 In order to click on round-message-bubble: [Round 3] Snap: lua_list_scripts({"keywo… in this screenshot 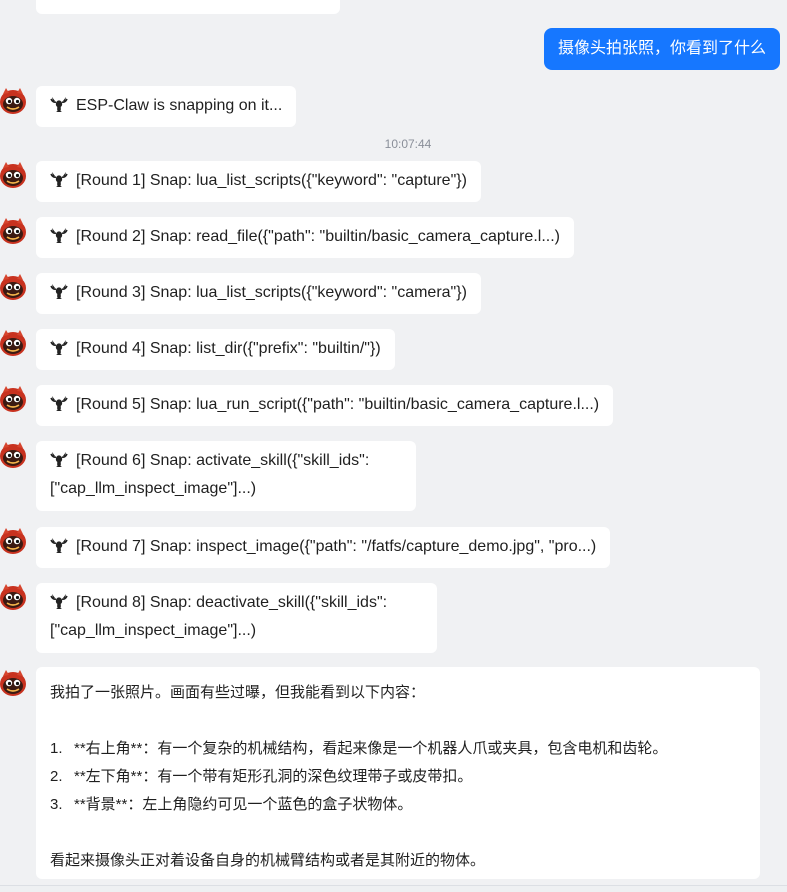, I will do `click(258, 293)`.